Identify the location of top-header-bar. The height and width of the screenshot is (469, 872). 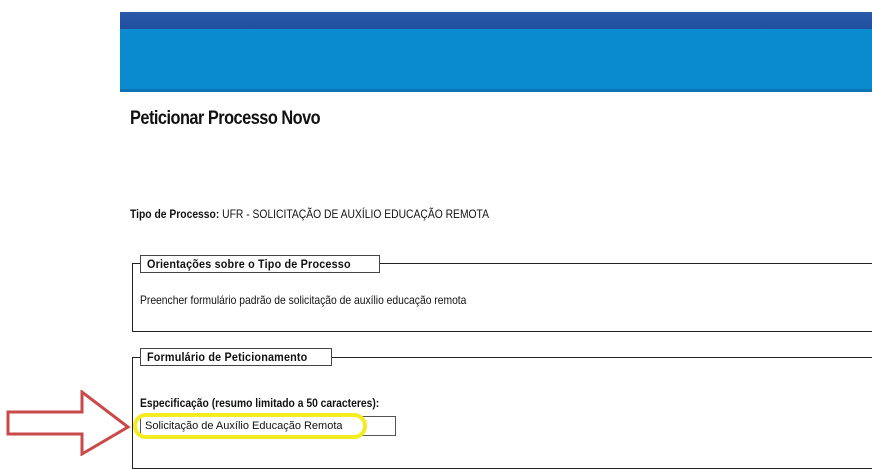
(496, 52).